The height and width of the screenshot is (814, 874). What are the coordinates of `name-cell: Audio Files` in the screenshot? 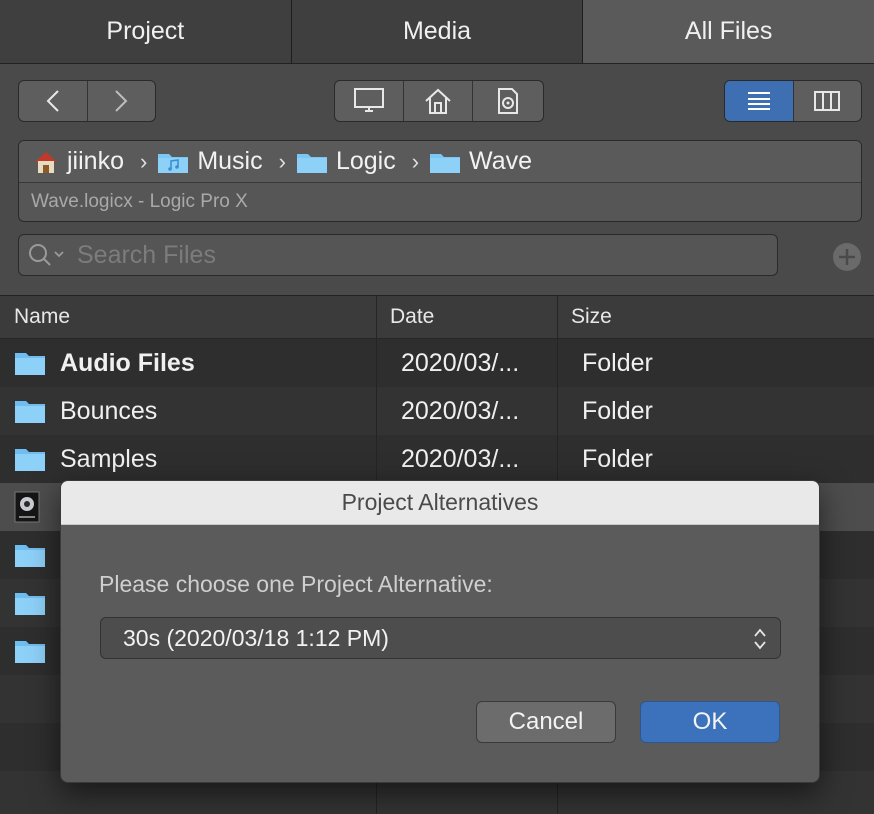 It's located at (188, 363).